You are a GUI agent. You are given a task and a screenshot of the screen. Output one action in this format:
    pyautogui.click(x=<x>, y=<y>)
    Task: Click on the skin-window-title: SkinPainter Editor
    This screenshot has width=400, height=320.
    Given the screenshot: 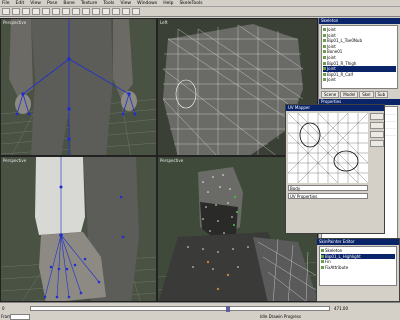 What is the action you would take?
    pyautogui.click(x=358, y=242)
    